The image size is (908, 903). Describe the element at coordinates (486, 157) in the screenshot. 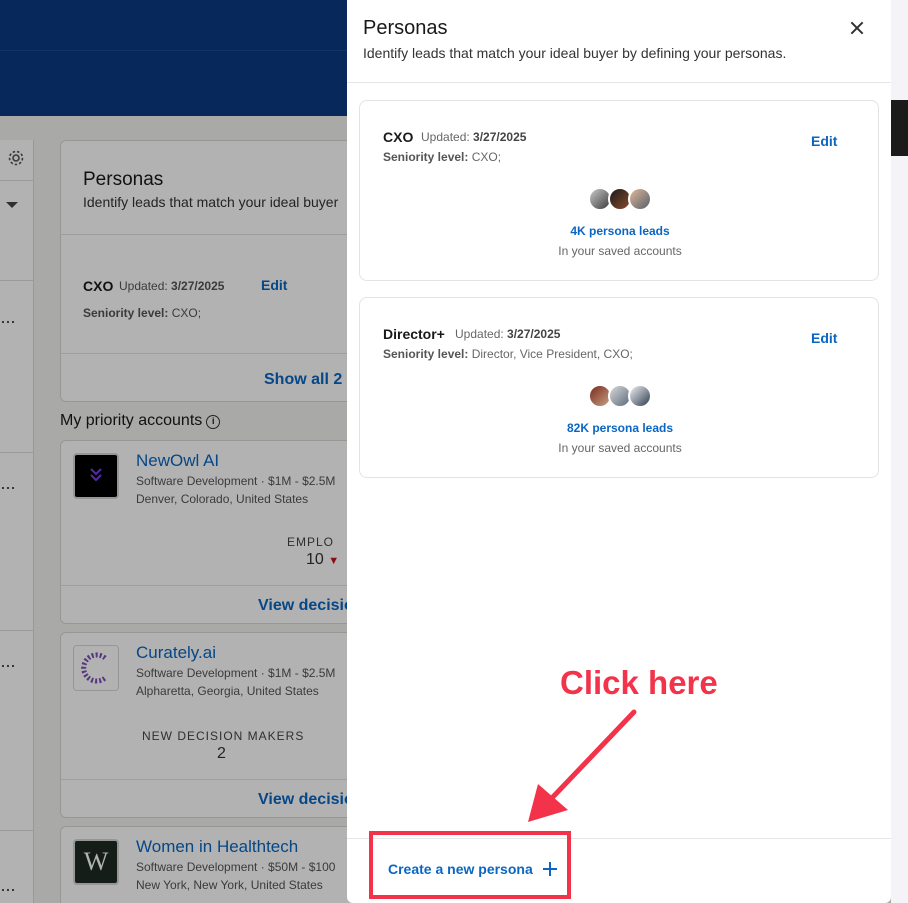

I see `seniority-value: CXO;` at that location.